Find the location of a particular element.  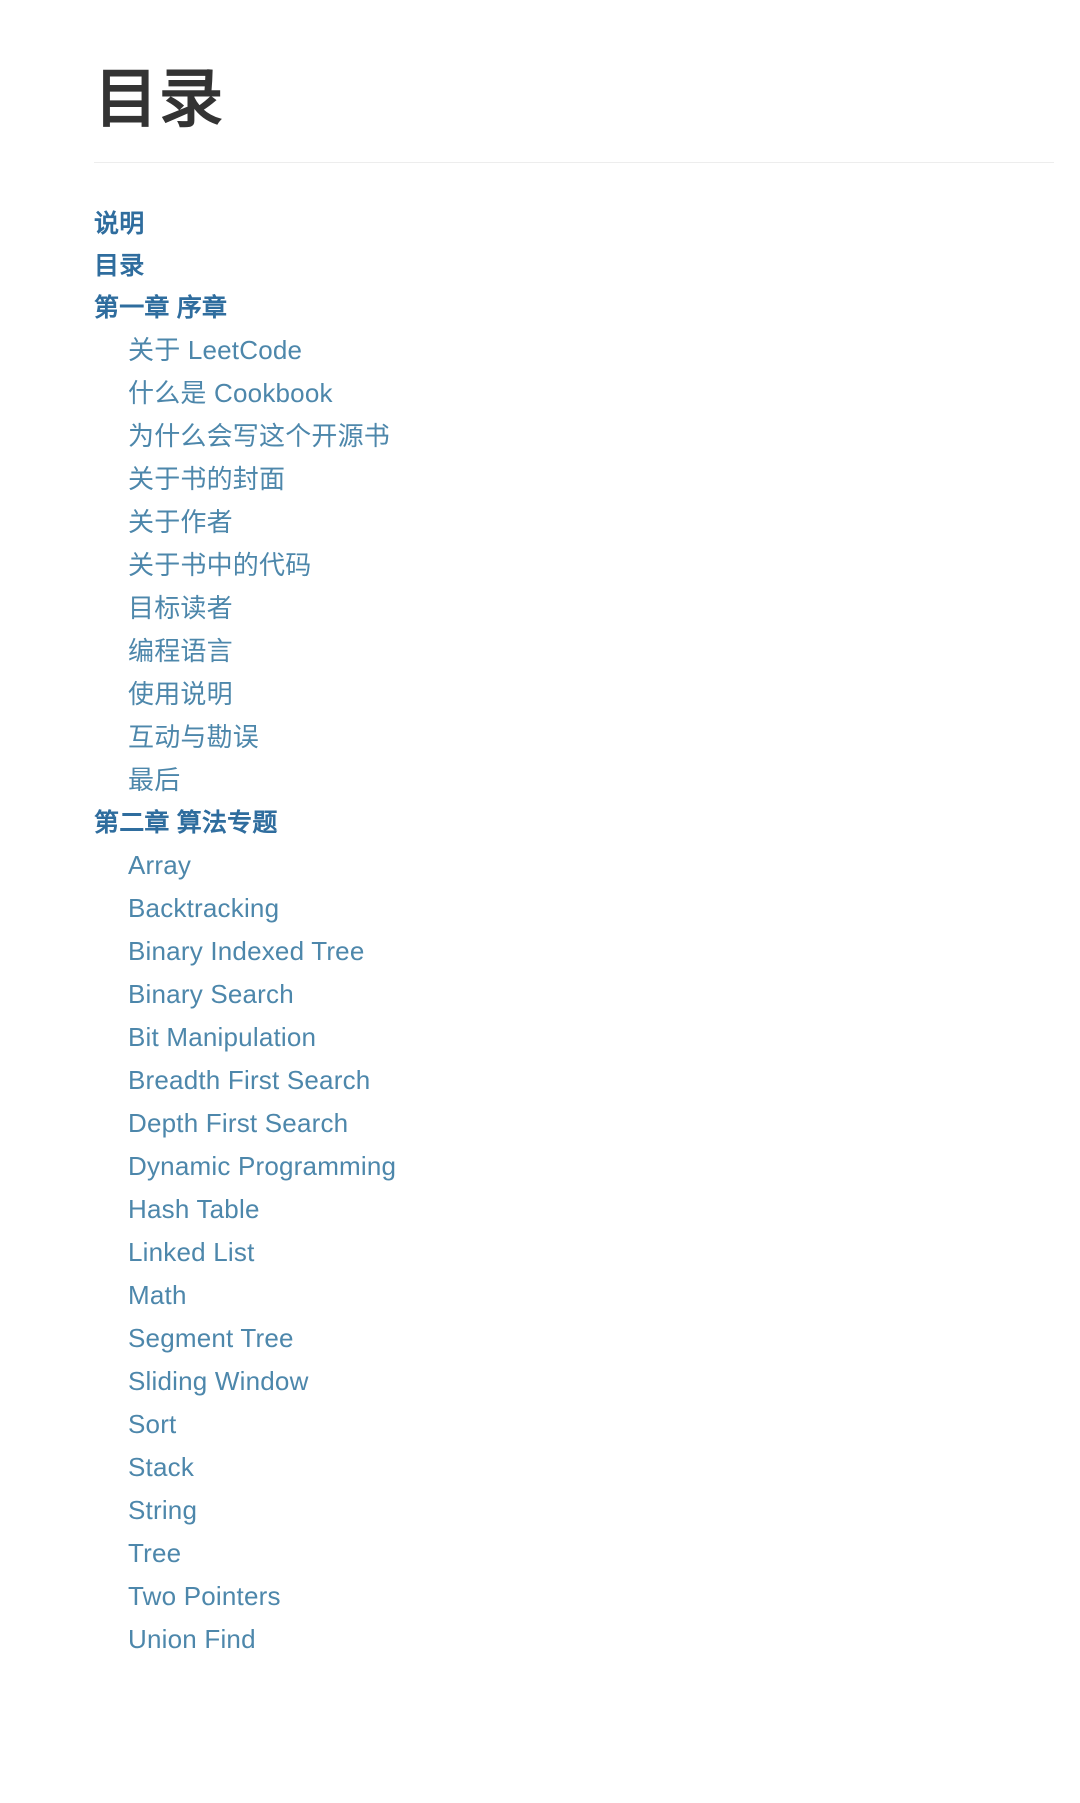

toc-entry: String is located at coordinates (544, 1512).